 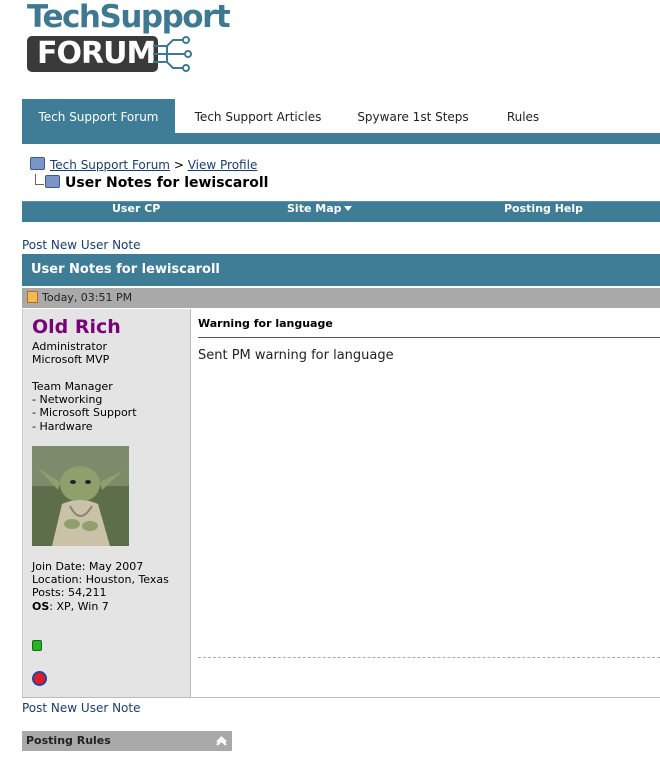 I want to click on user-avatar, so click(x=80, y=496).